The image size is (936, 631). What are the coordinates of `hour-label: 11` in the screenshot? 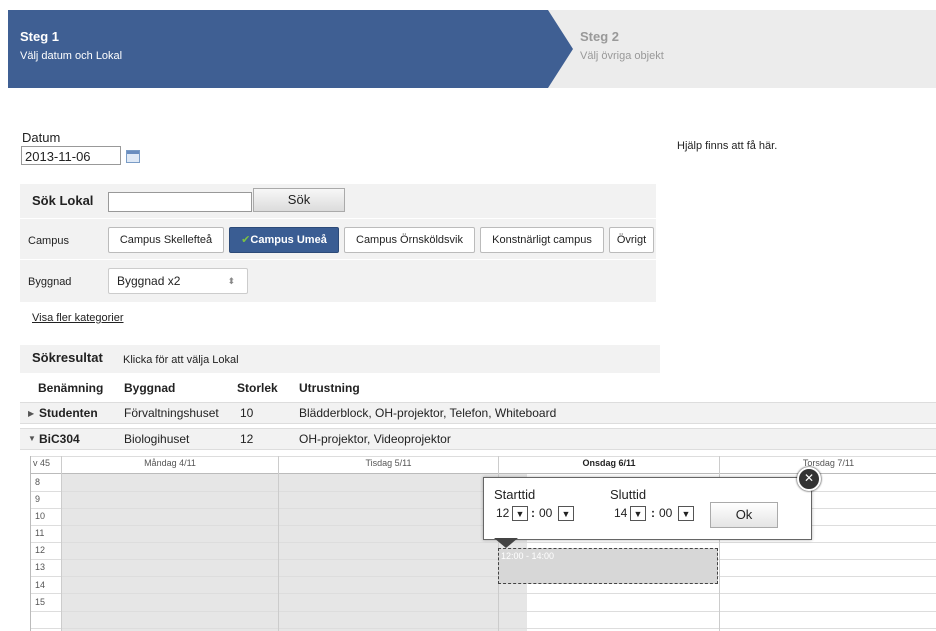 It's located at (40, 533).